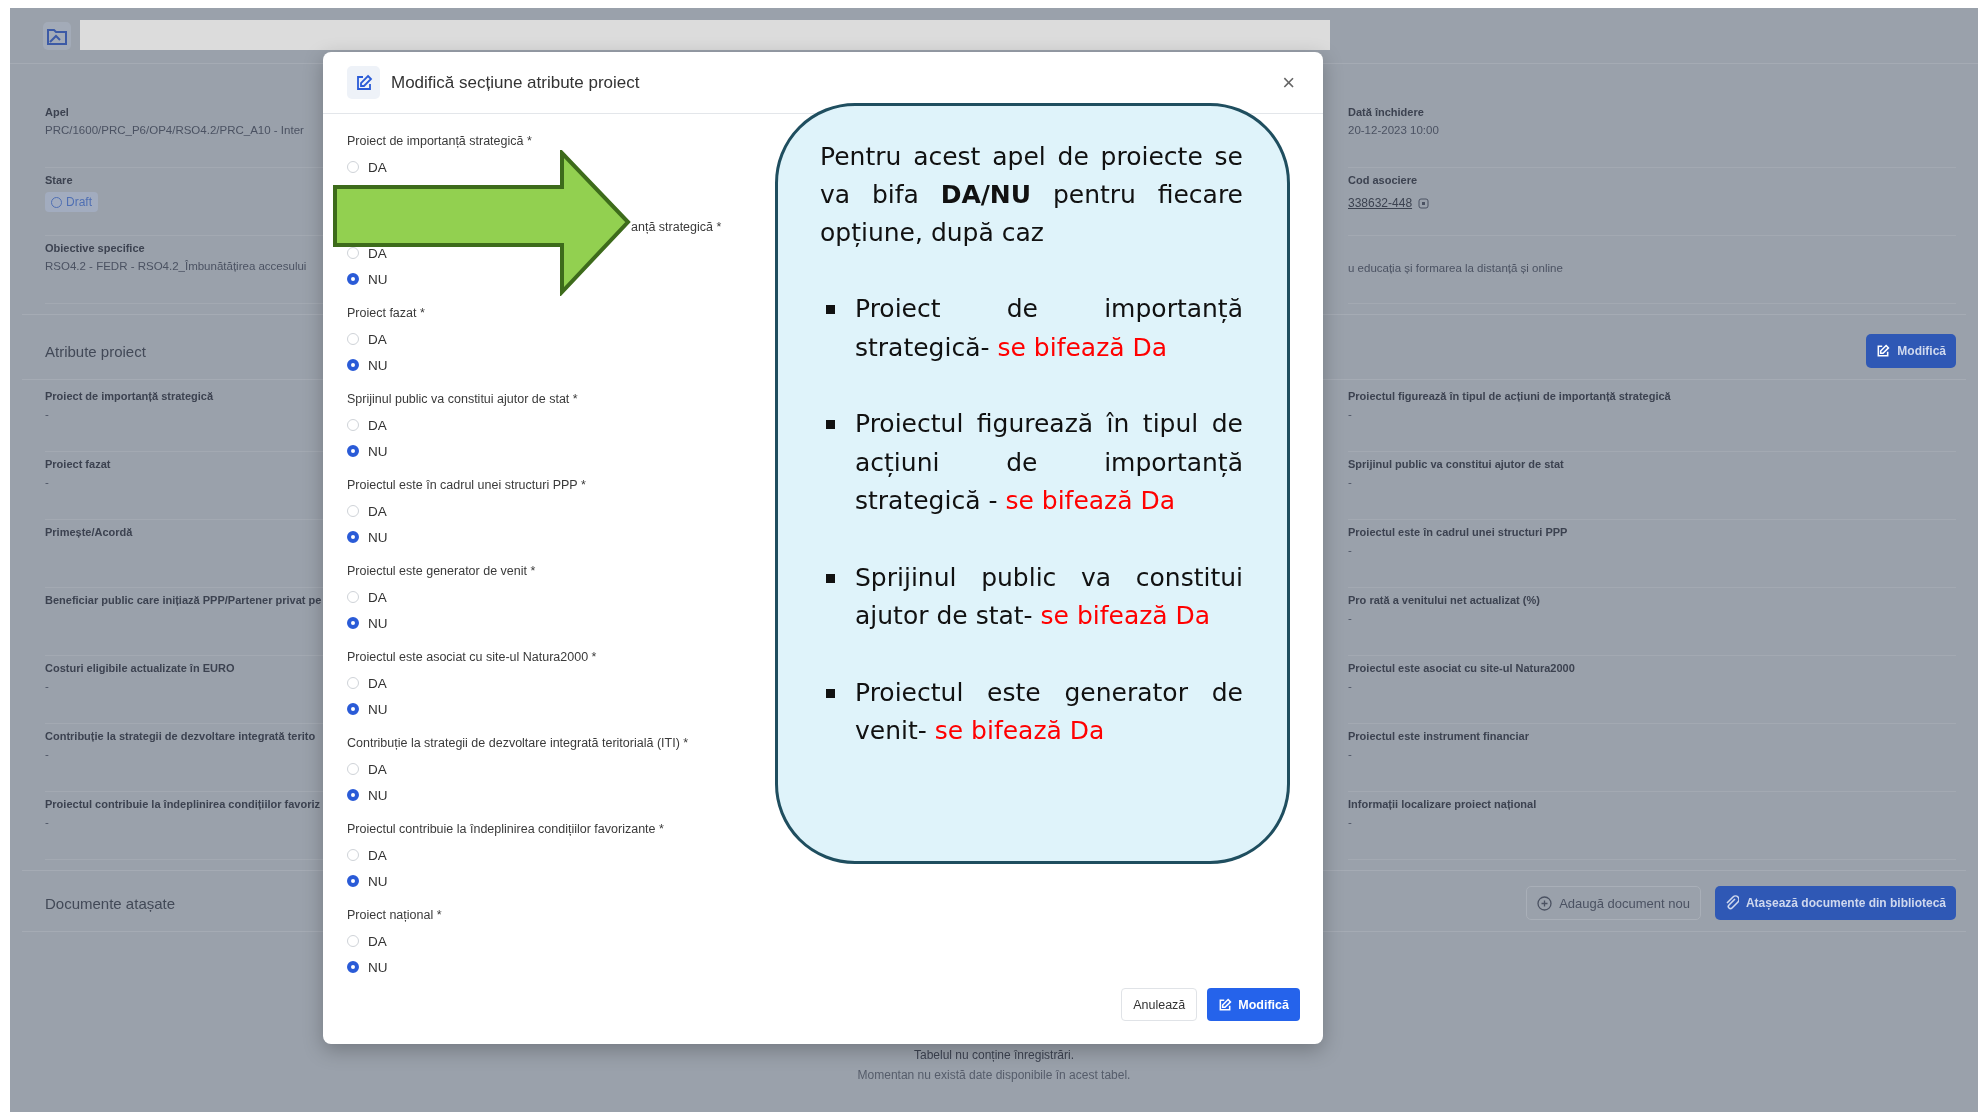  Describe the element at coordinates (1380, 203) in the screenshot. I see `code-link: 338632-448` at that location.